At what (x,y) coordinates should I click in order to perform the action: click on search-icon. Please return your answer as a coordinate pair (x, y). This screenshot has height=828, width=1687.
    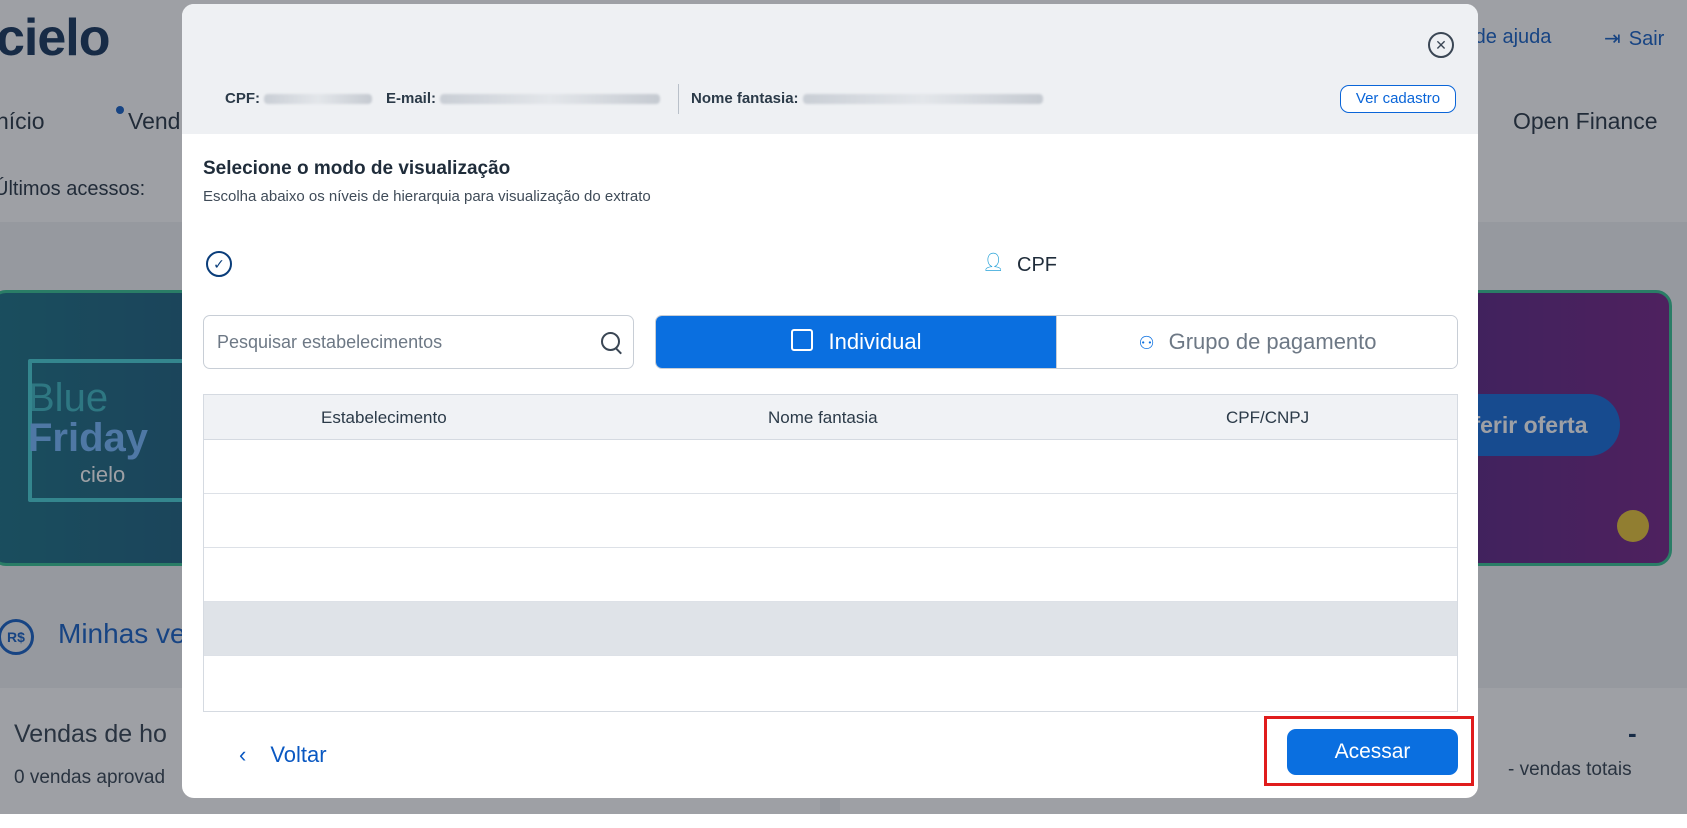
    Looking at the image, I should click on (610, 341).